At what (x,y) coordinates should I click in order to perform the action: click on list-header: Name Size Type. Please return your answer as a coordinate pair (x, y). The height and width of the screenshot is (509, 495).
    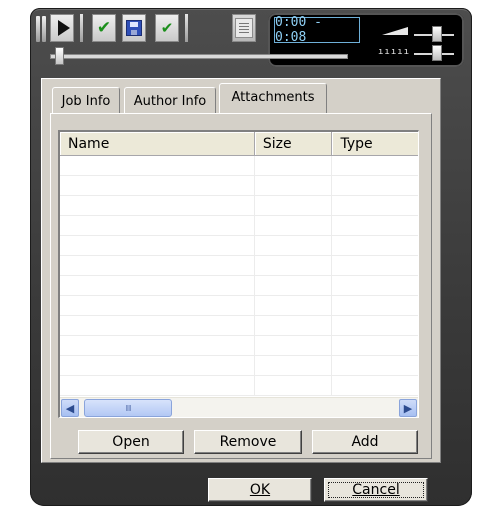
    Looking at the image, I should click on (239, 144).